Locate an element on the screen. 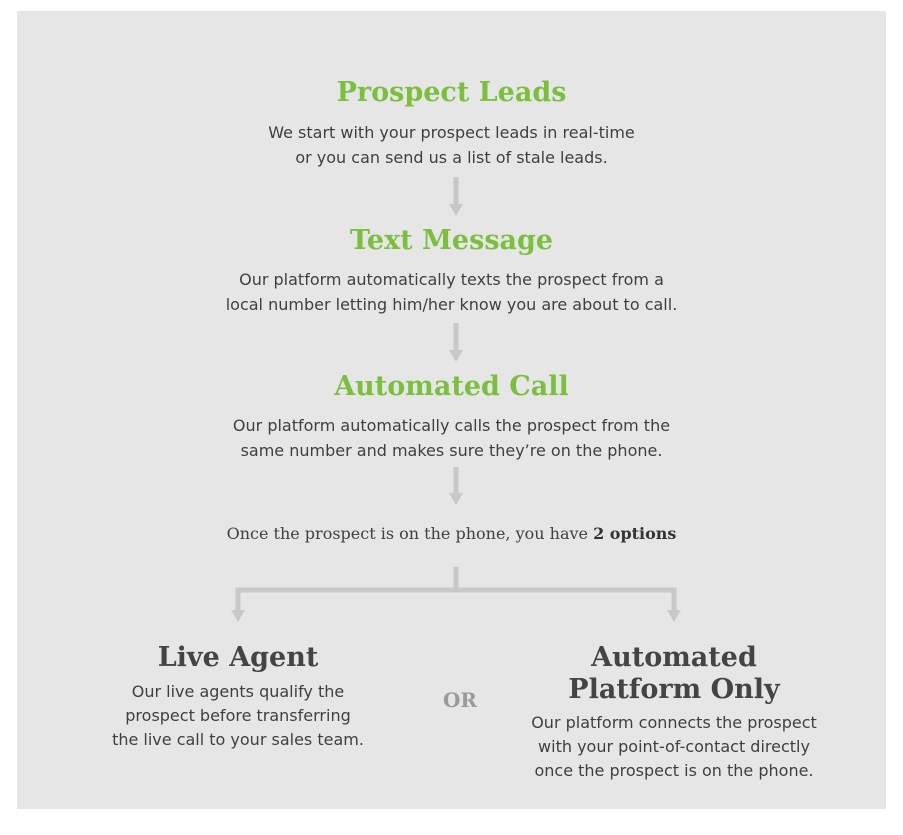  option-title-live-agent: Live Agent is located at coordinates (238, 658).